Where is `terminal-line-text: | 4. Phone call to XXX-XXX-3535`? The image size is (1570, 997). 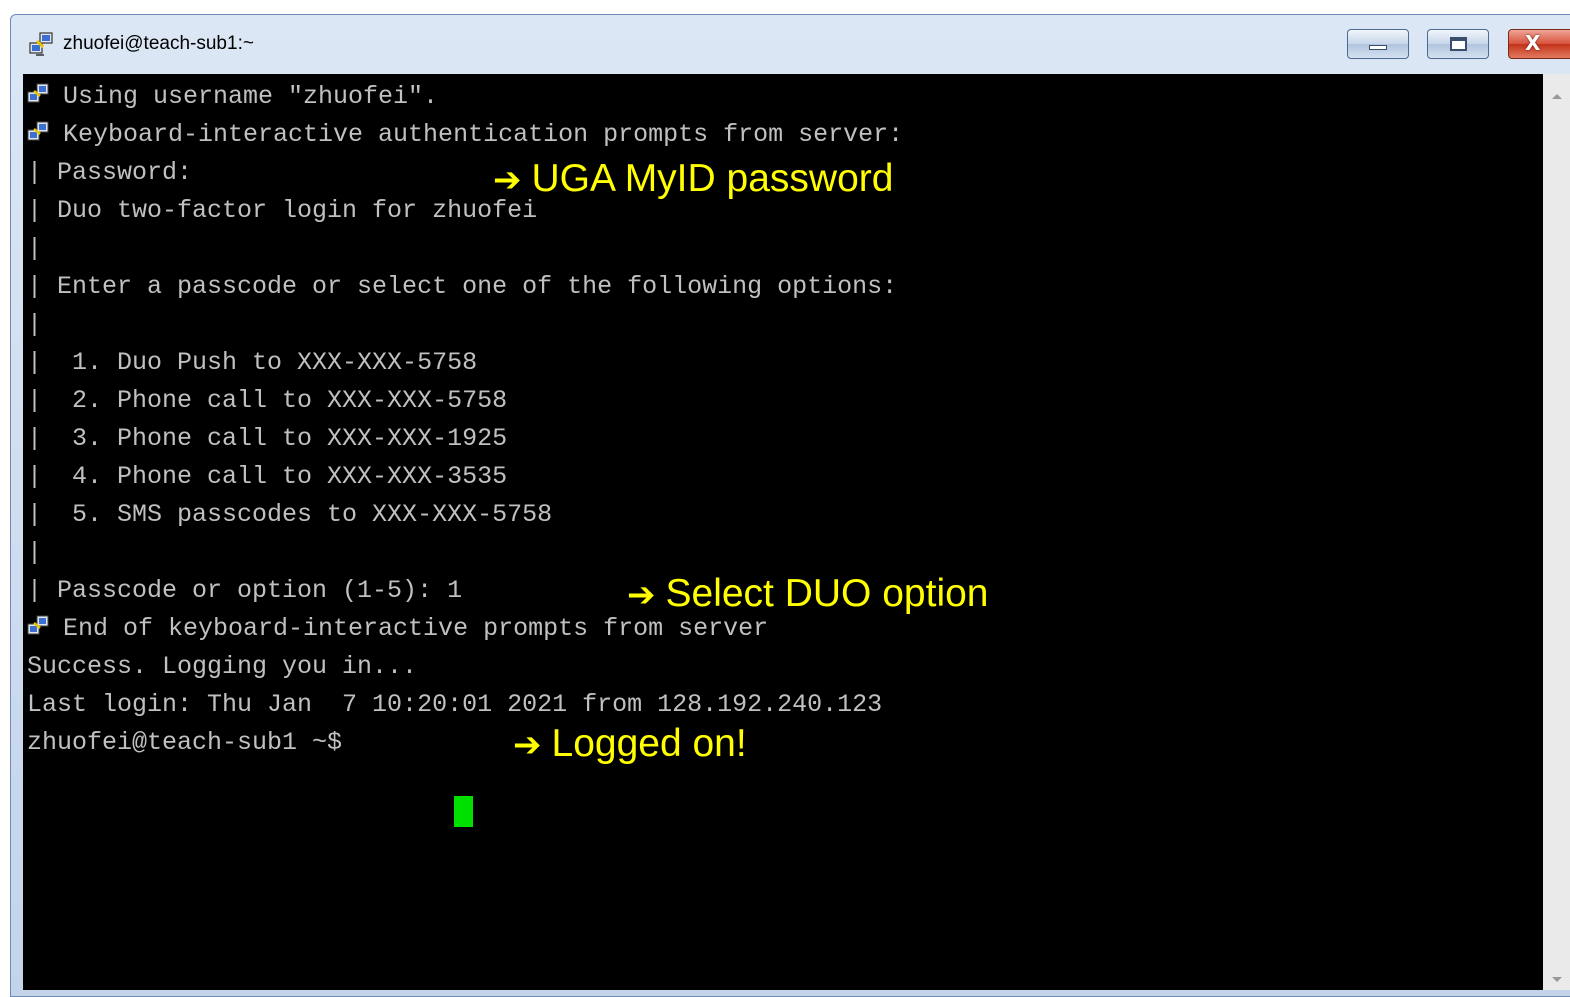 terminal-line-text: | 4. Phone call to XXX-XXX-3535 is located at coordinates (267, 476).